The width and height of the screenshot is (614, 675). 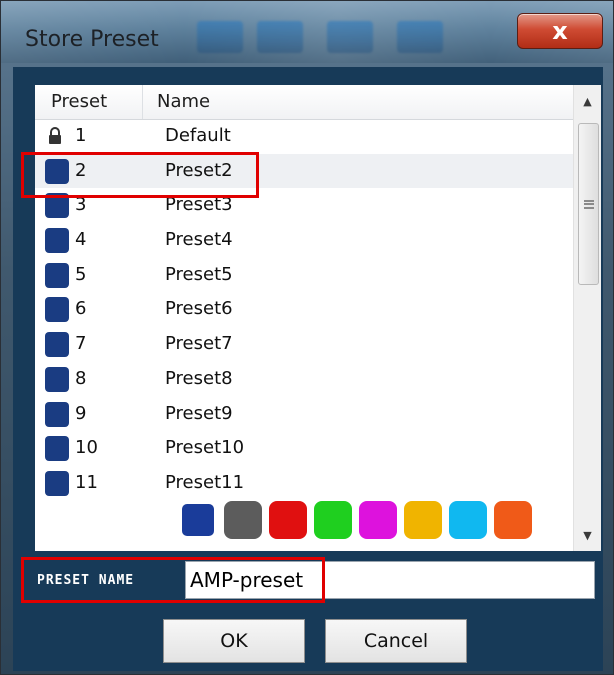 What do you see at coordinates (81, 413) in the screenshot?
I see `preset-number: 9` at bounding box center [81, 413].